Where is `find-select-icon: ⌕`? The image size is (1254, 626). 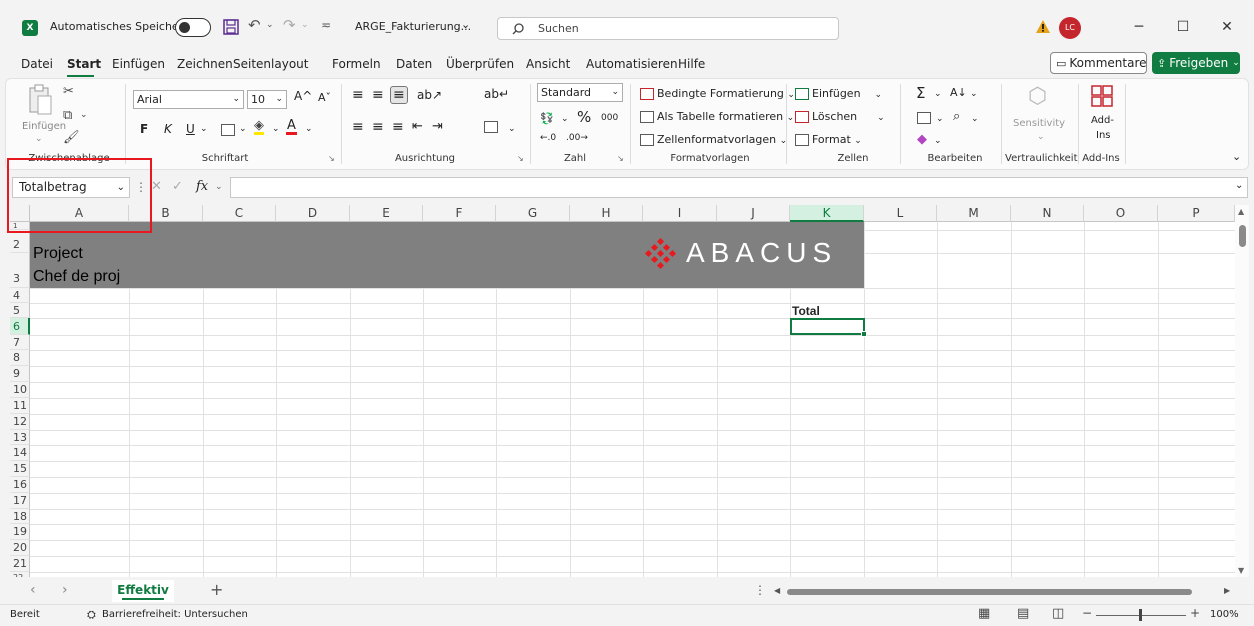
find-select-icon: ⌕ is located at coordinates (956, 116).